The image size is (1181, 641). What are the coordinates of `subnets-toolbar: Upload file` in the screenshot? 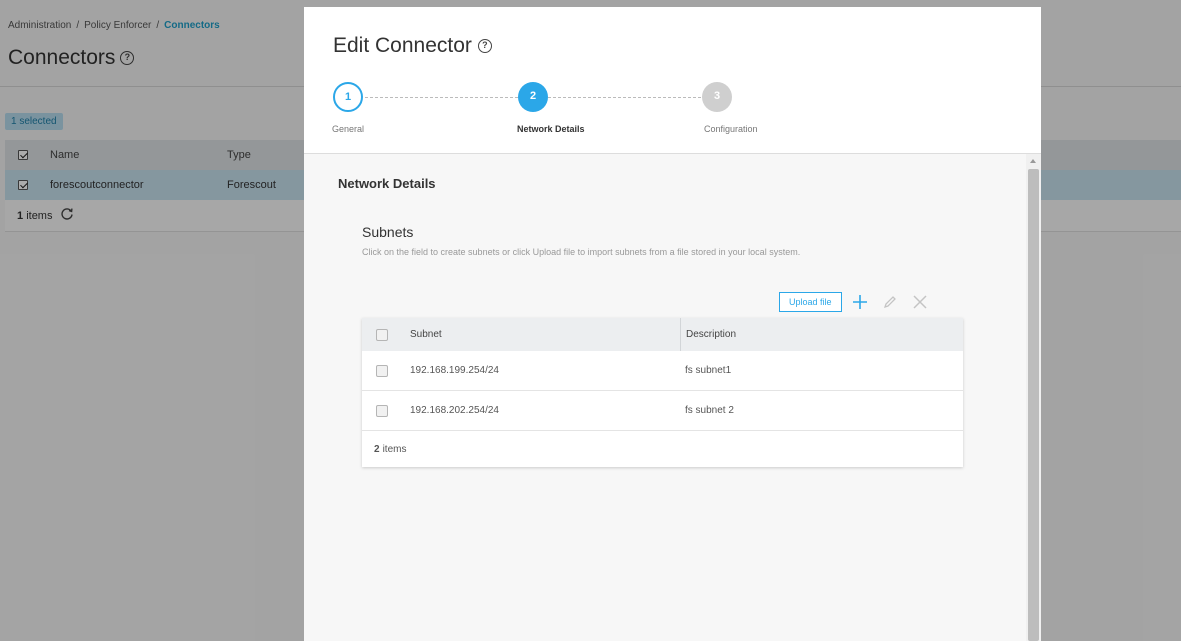 It's located at (855, 302).